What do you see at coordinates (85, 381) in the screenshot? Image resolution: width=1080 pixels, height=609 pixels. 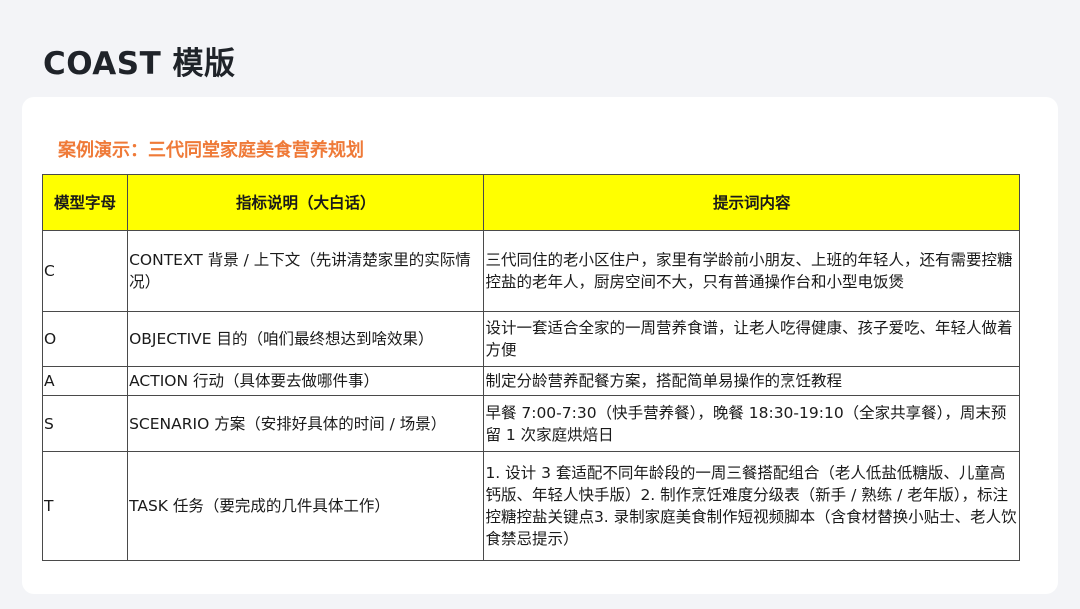 I see `row-letter: A` at bounding box center [85, 381].